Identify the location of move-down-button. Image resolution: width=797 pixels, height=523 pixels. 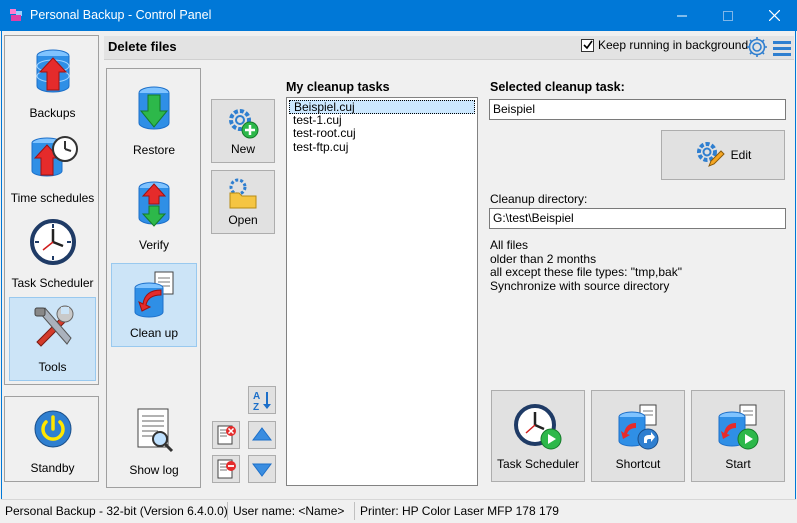
(262, 469).